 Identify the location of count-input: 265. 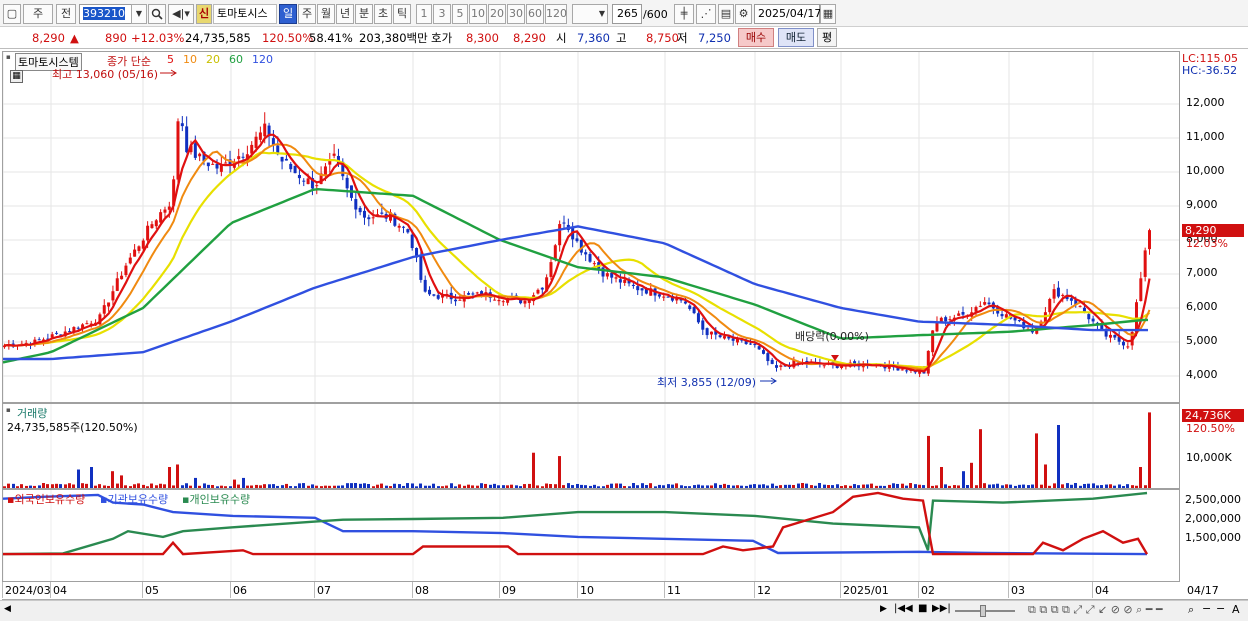
(627, 14).